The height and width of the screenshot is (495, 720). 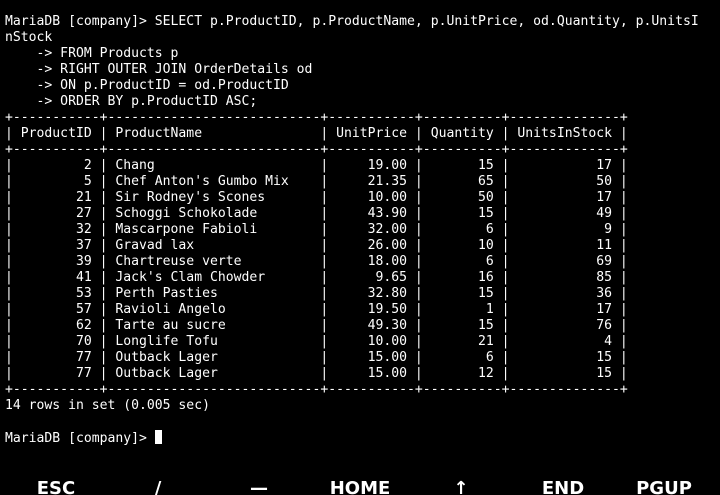 What do you see at coordinates (316, 293) in the screenshot?
I see `table-row: | 53 | Perth Pasties | 32.80 | 15 | 36 |` at bounding box center [316, 293].